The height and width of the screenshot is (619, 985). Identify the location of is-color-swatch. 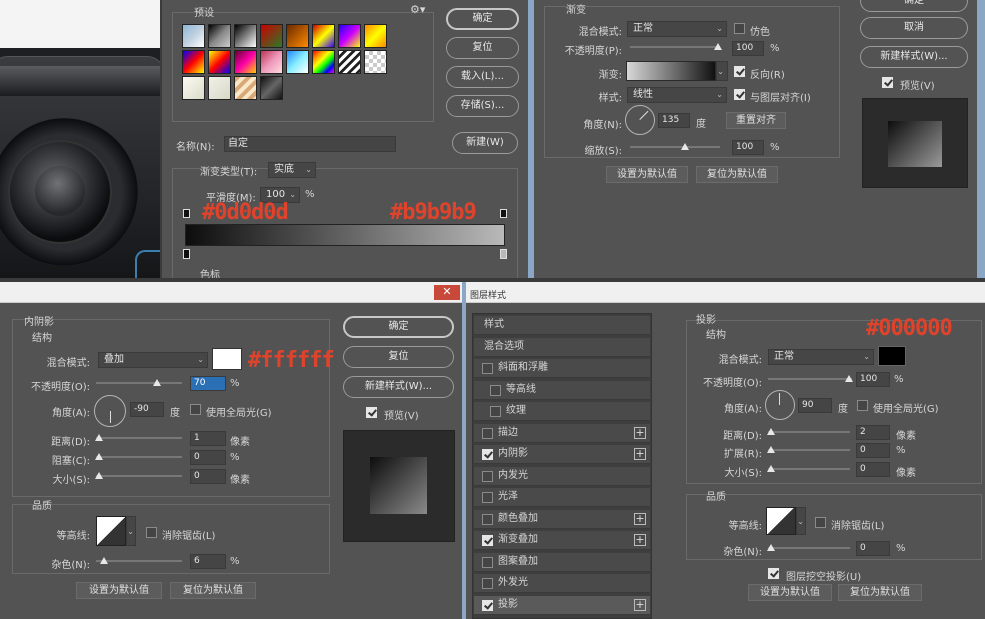
(227, 359).